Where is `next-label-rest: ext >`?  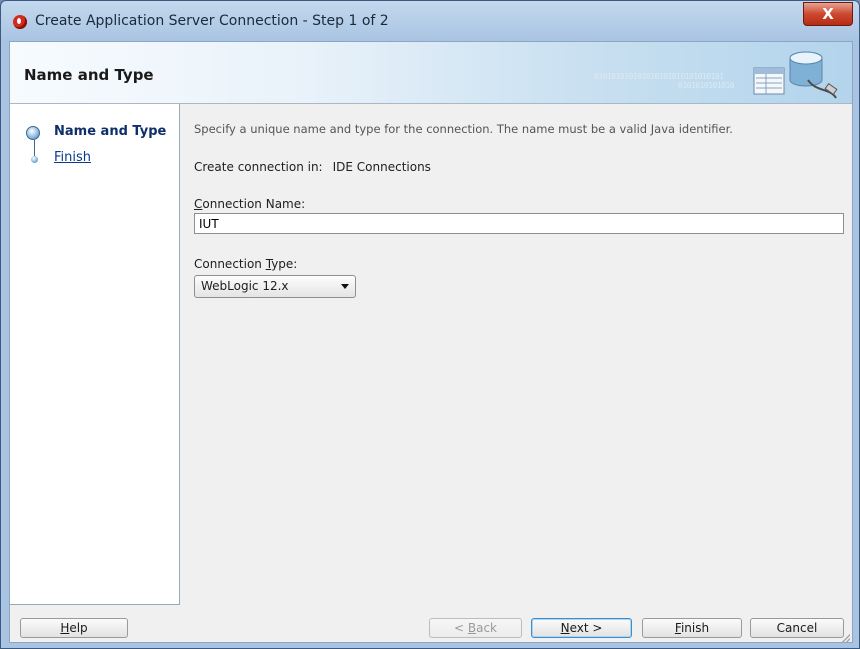 next-label-rest: ext > is located at coordinates (586, 628).